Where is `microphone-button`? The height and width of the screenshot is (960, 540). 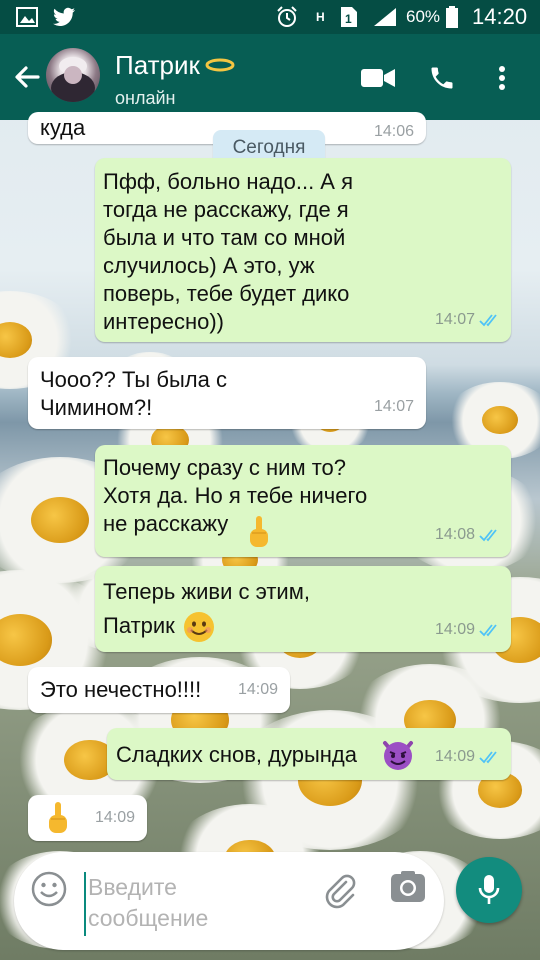 microphone-button is located at coordinates (489, 890).